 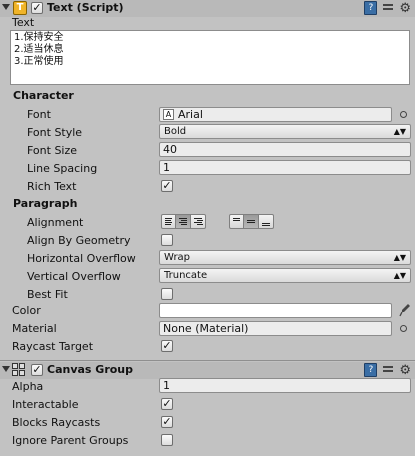 I want to click on ignore-parent-groups-label: Ignore Parent Groups, so click(x=70, y=440).